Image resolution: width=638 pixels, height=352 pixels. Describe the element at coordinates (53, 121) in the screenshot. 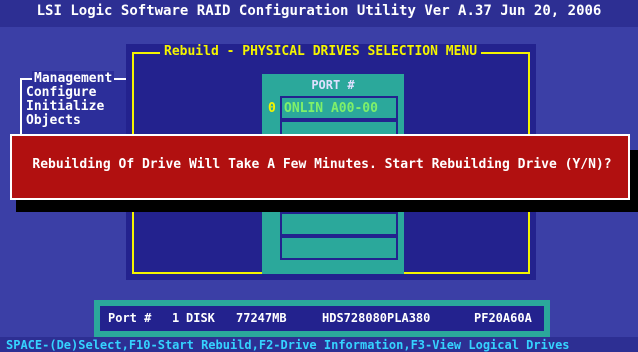

I see `menu-item-objects: Objects` at that location.